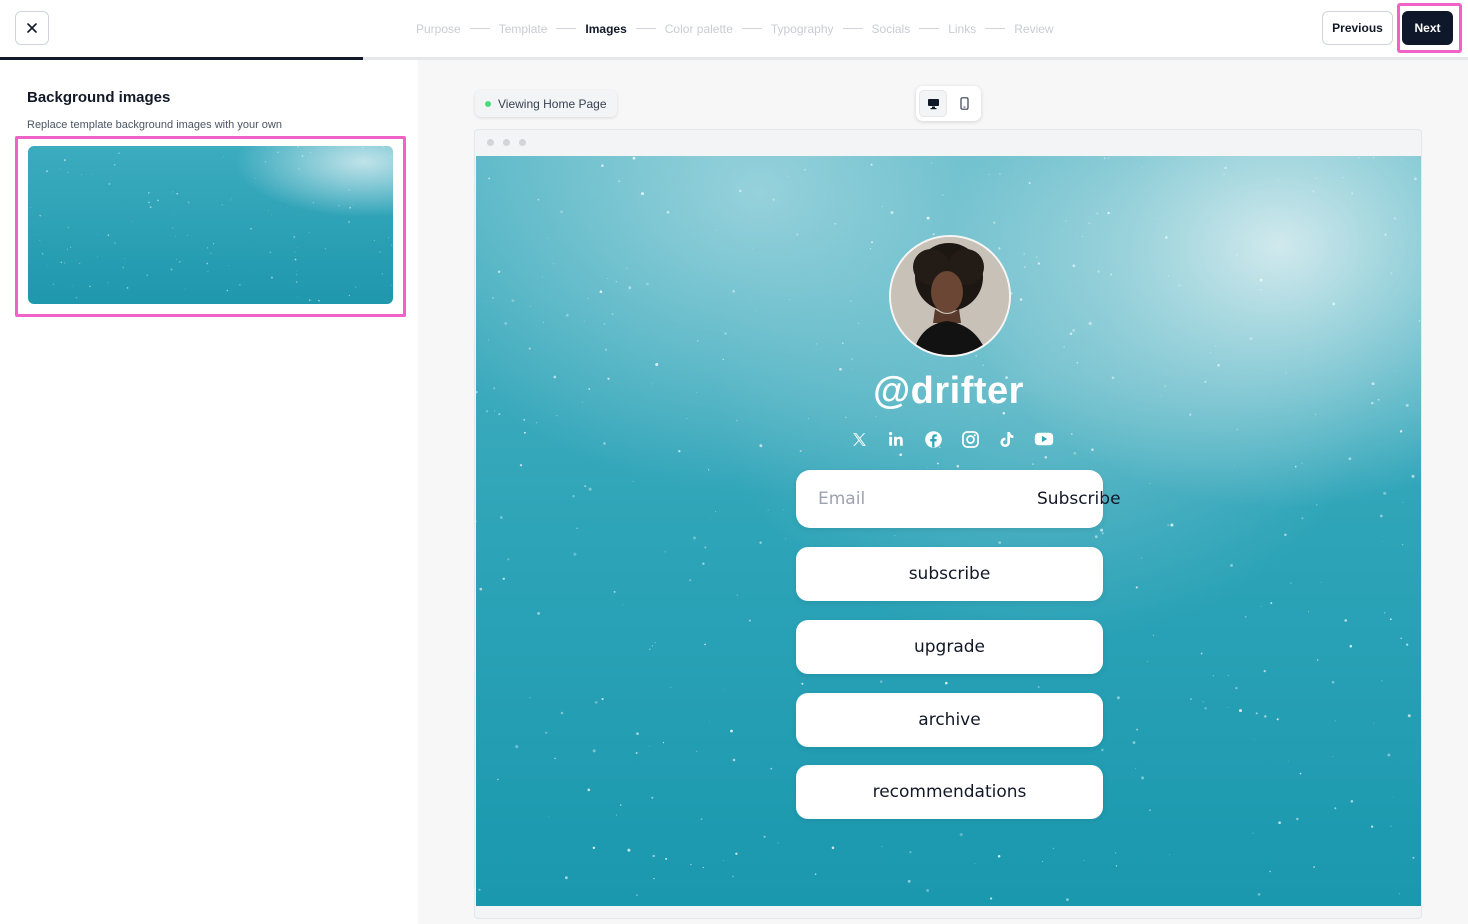  What do you see at coordinates (605, 29) in the screenshot?
I see `step-images: Images` at bounding box center [605, 29].